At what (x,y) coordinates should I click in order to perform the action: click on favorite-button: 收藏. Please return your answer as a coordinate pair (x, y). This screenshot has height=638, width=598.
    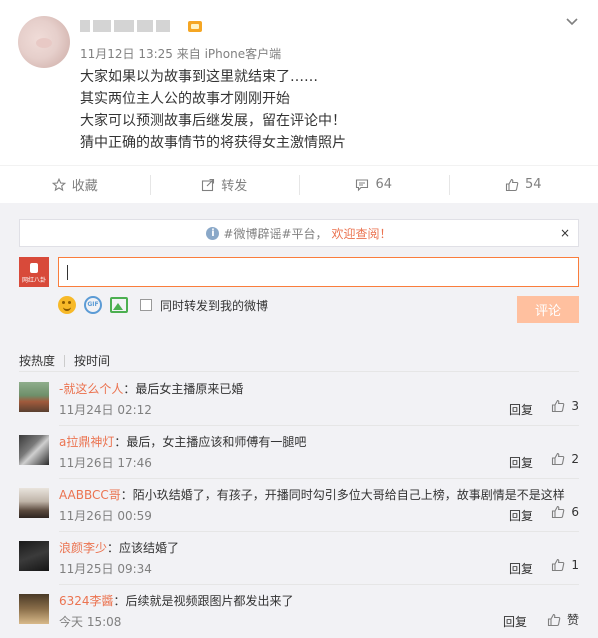
    Looking at the image, I should click on (75, 184).